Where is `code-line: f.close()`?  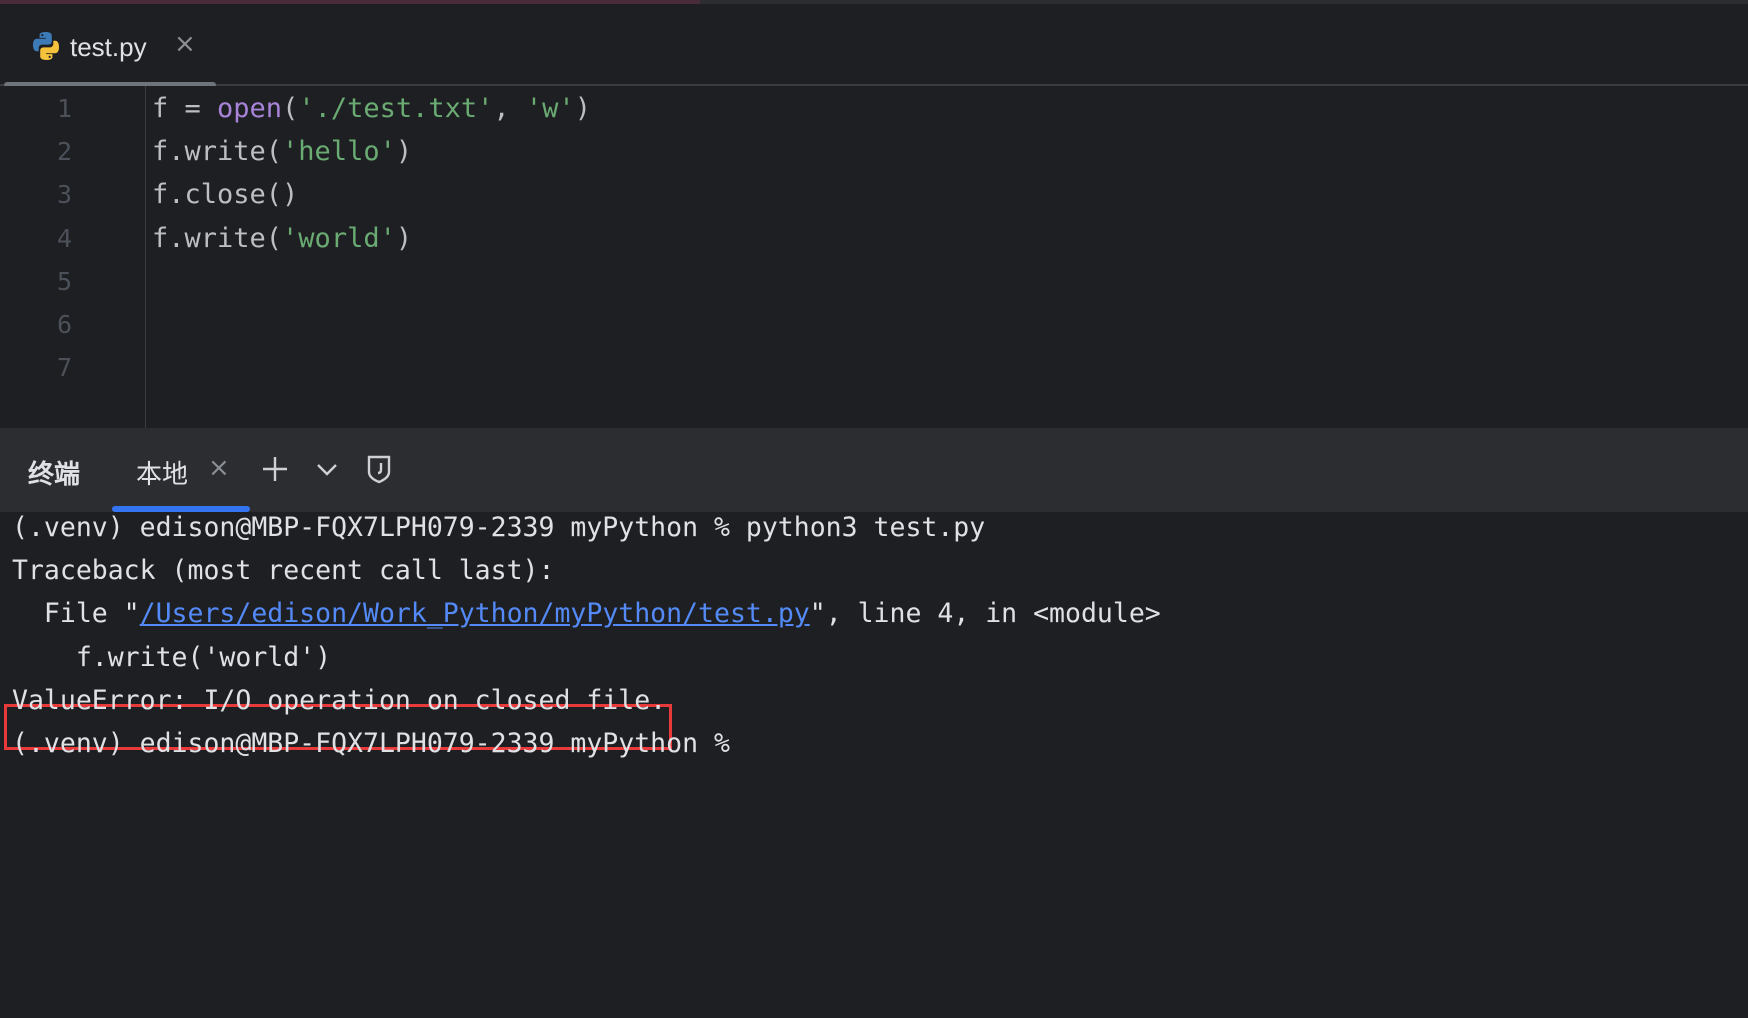
code-line: f.close() is located at coordinates (225, 195).